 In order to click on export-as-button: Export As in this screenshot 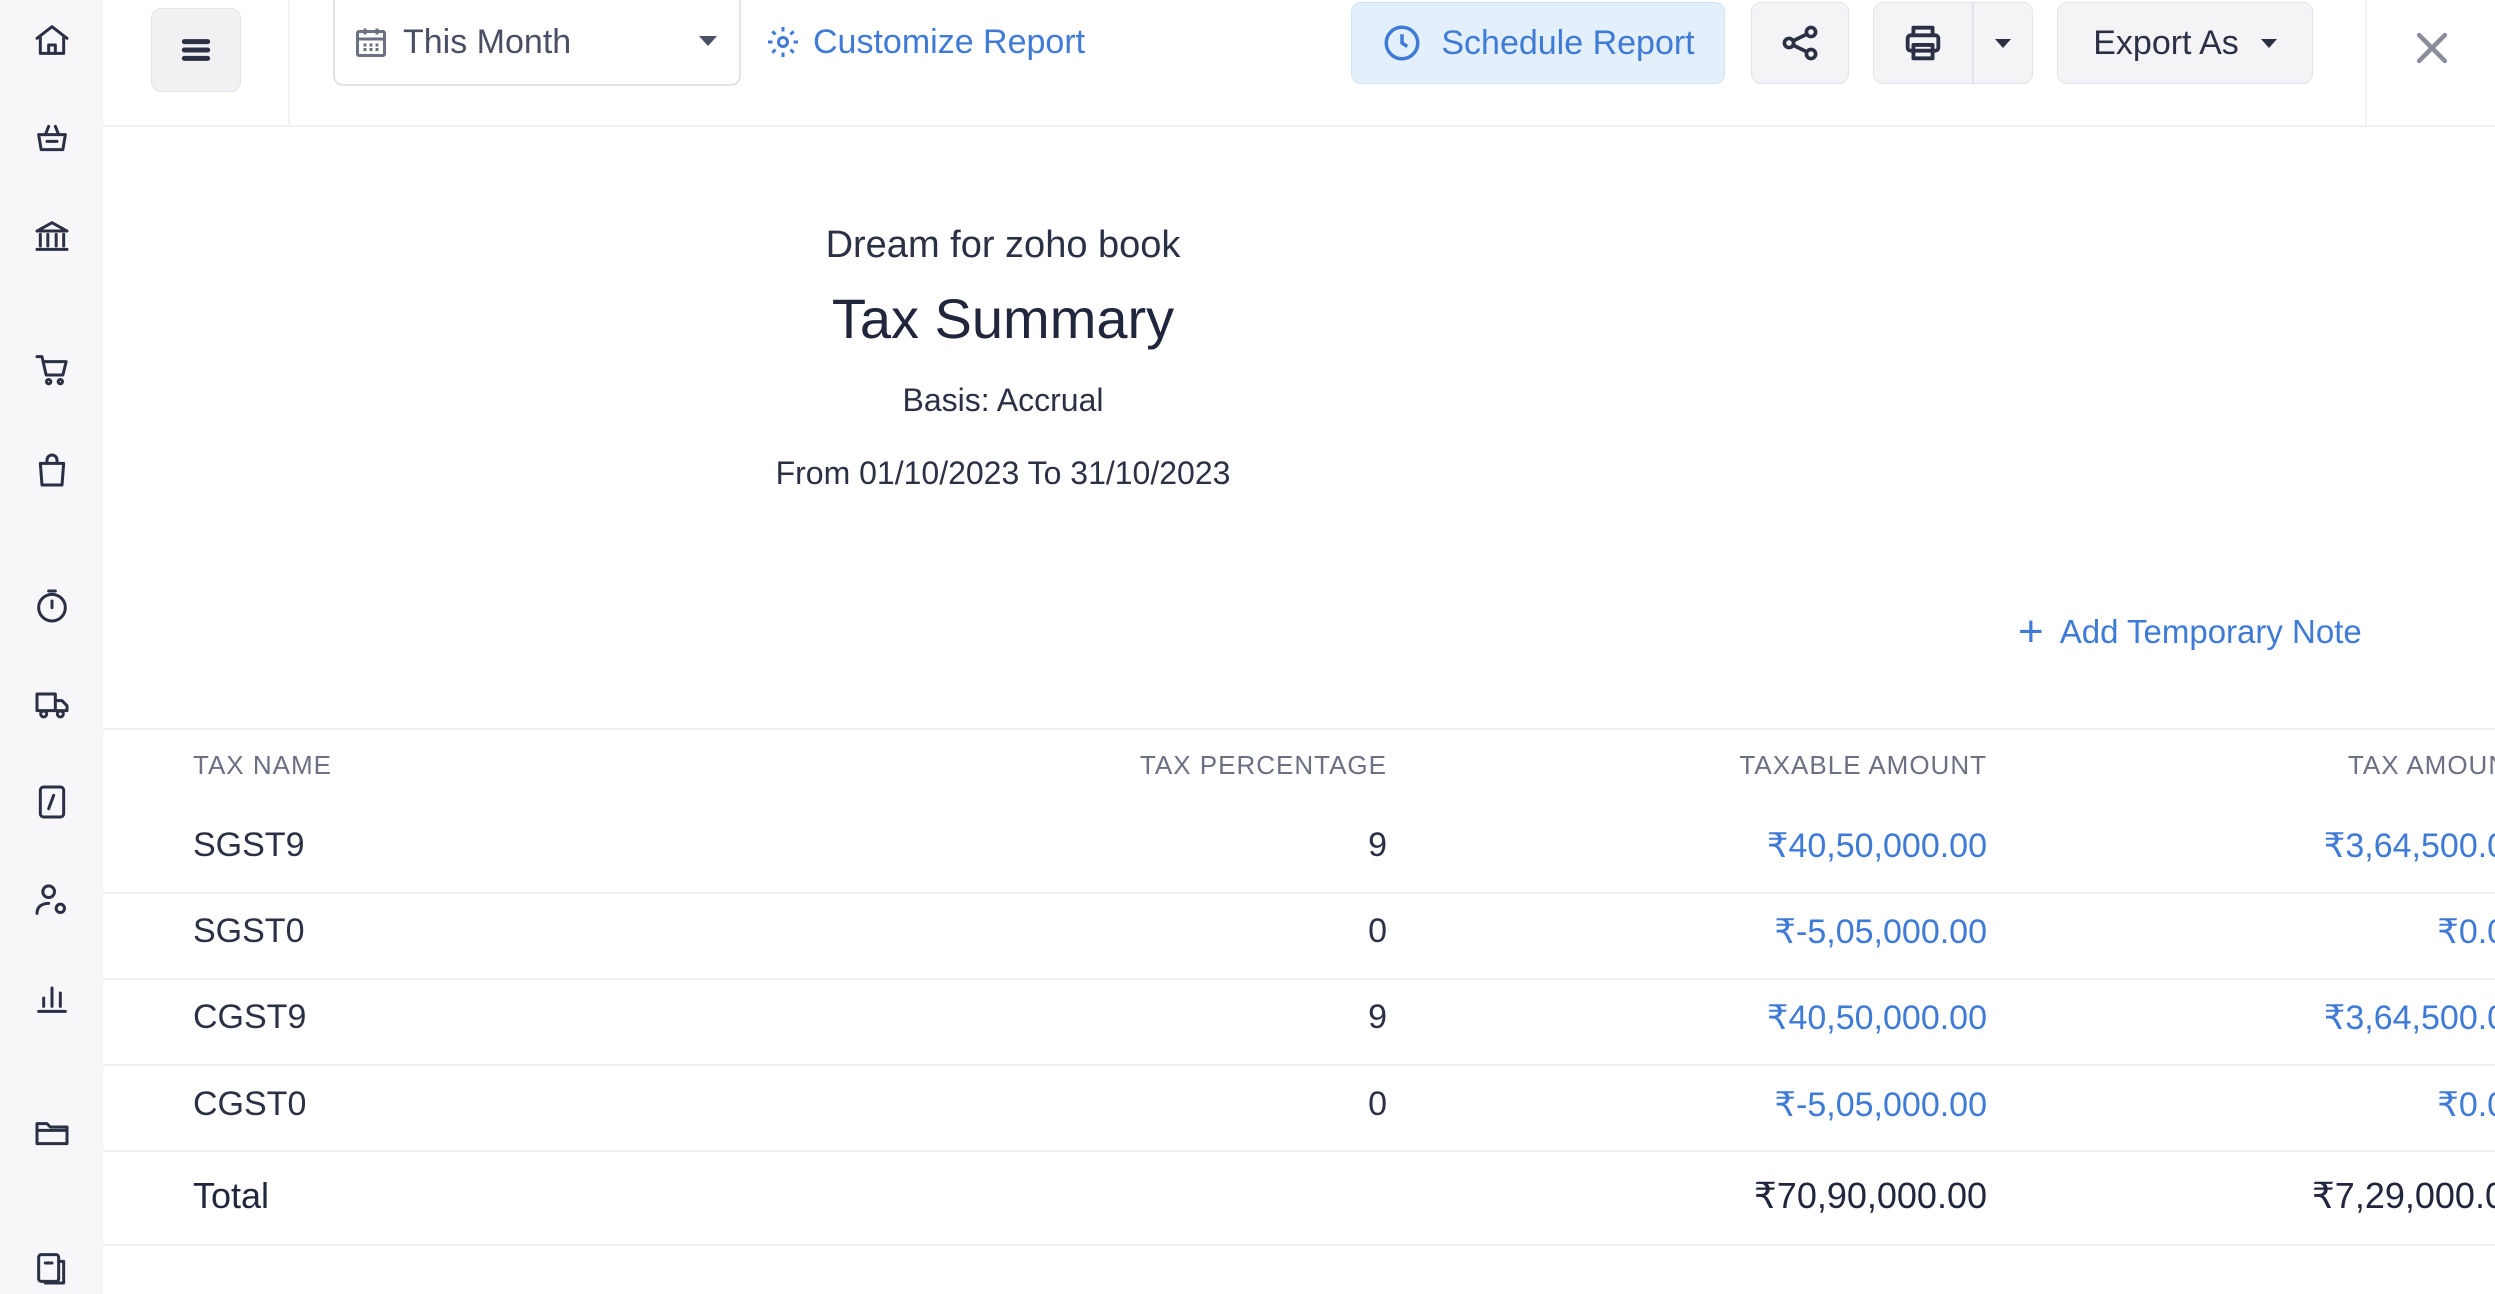, I will do `click(2185, 43)`.